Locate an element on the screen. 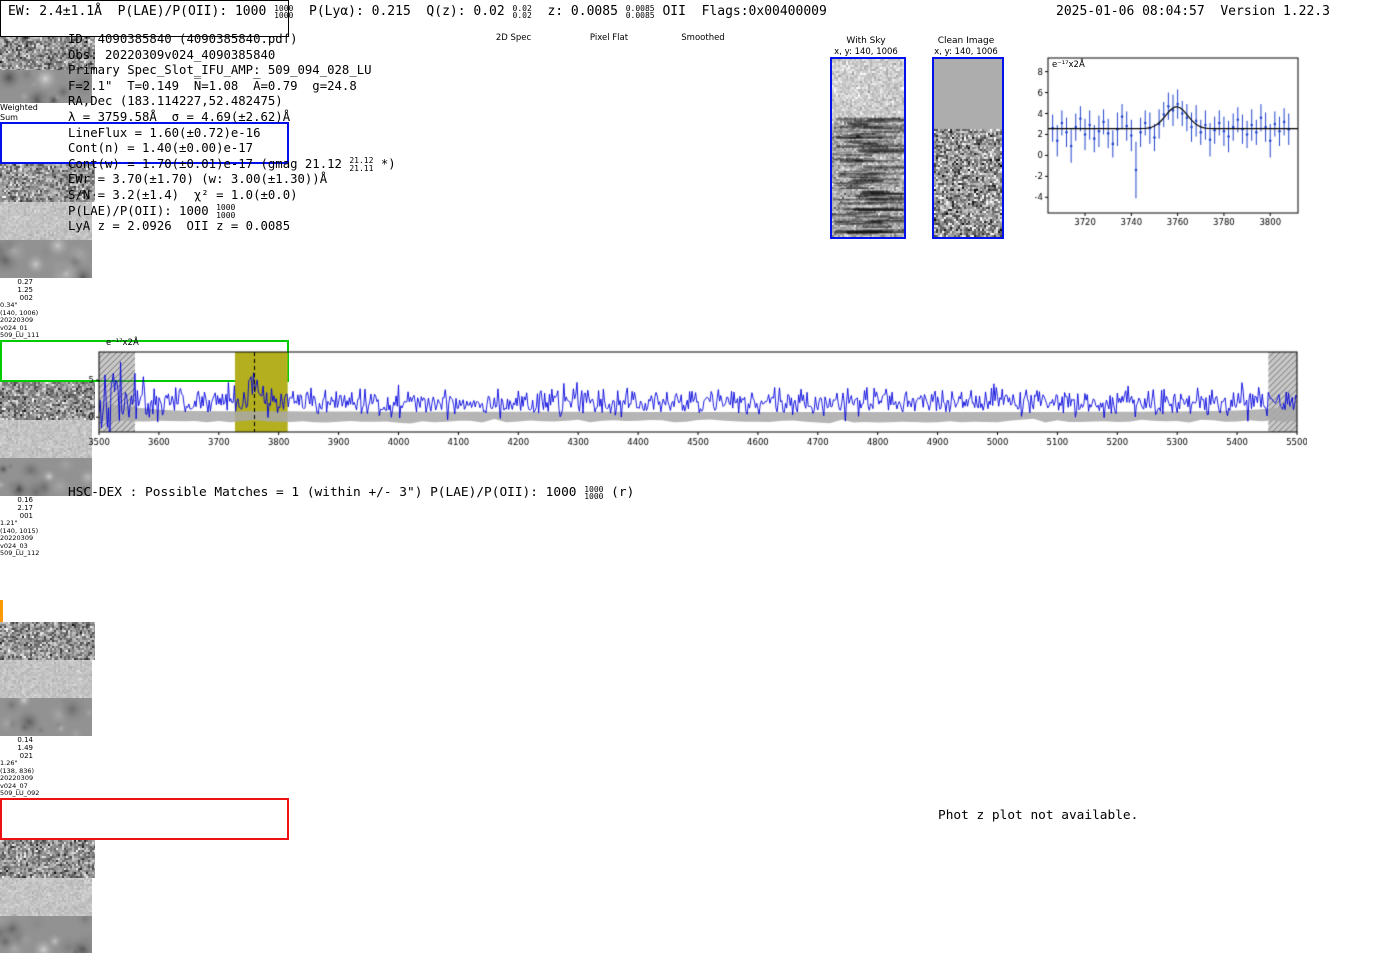 This screenshot has width=1400, height=953. mini-plot-units-annotation: e⁻¹⁷x2Å is located at coordinates (1068, 65).